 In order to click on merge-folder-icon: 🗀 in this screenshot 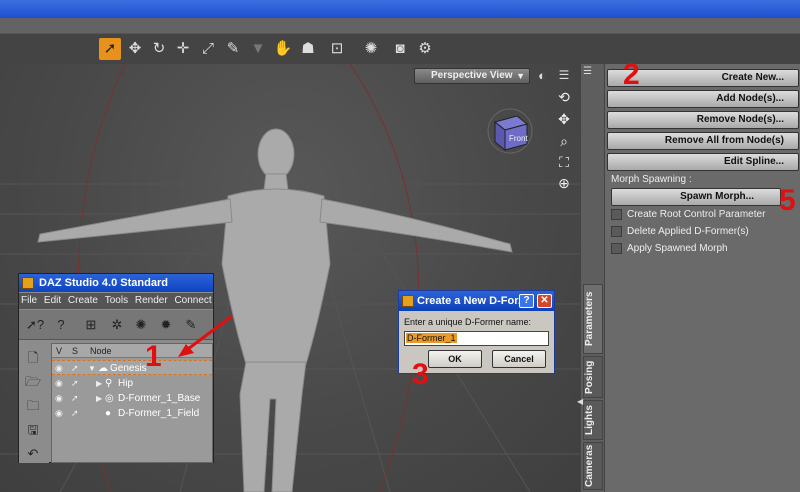, I will do `click(33, 406)`.